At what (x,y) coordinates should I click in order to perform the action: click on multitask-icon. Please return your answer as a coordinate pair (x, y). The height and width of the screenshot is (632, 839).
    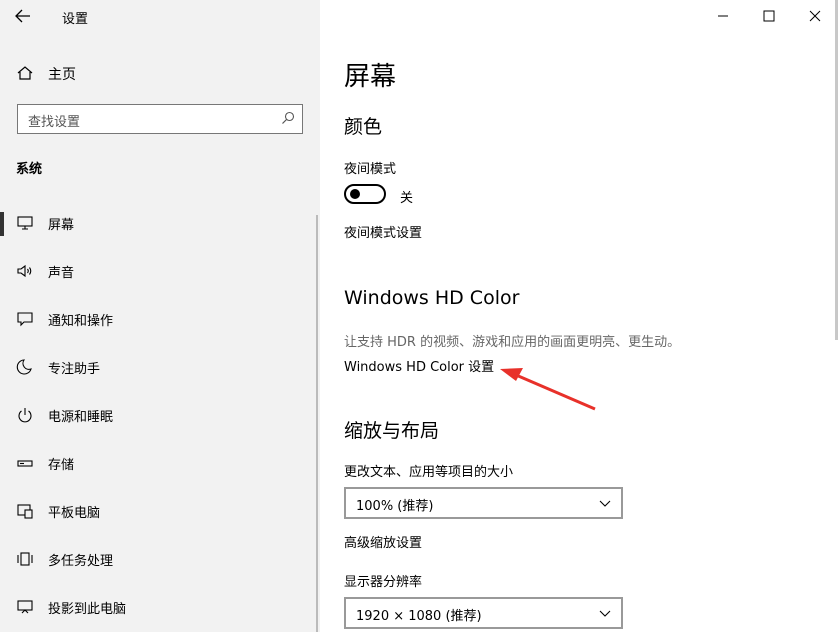
    Looking at the image, I should click on (25, 559).